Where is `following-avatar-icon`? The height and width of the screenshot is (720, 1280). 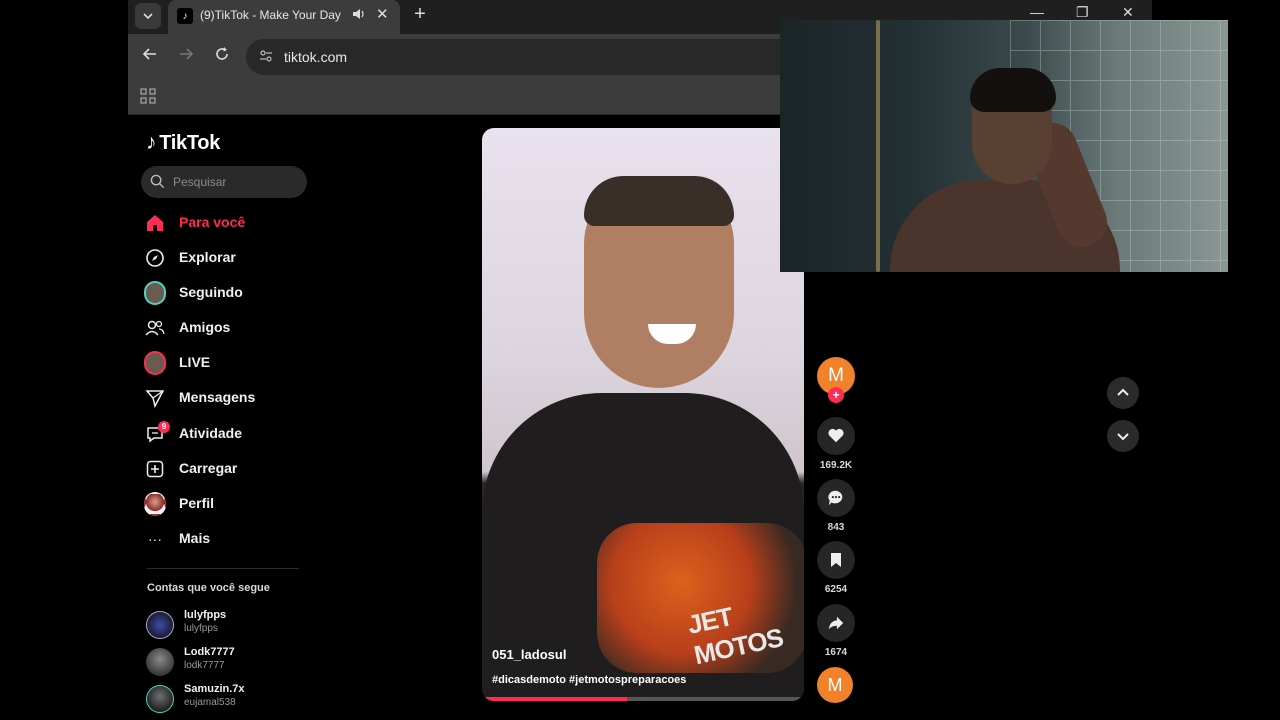
following-avatar-icon is located at coordinates (155, 293).